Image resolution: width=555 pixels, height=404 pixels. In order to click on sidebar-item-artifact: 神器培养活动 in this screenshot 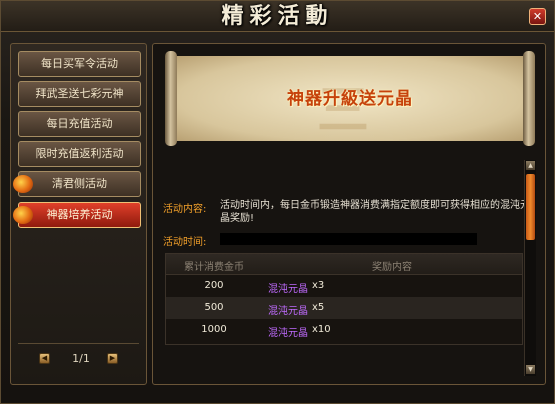, I will do `click(77, 215)`.